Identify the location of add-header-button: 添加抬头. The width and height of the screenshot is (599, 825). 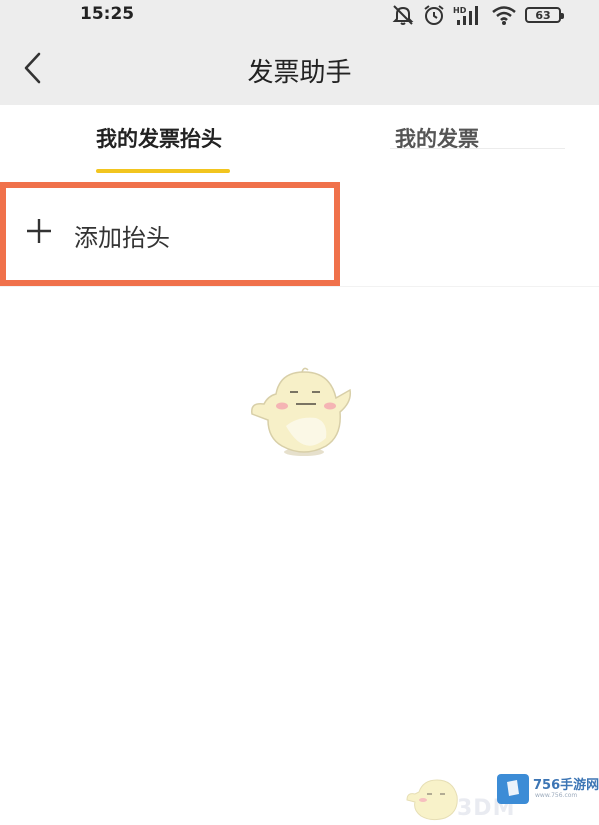
(170, 234).